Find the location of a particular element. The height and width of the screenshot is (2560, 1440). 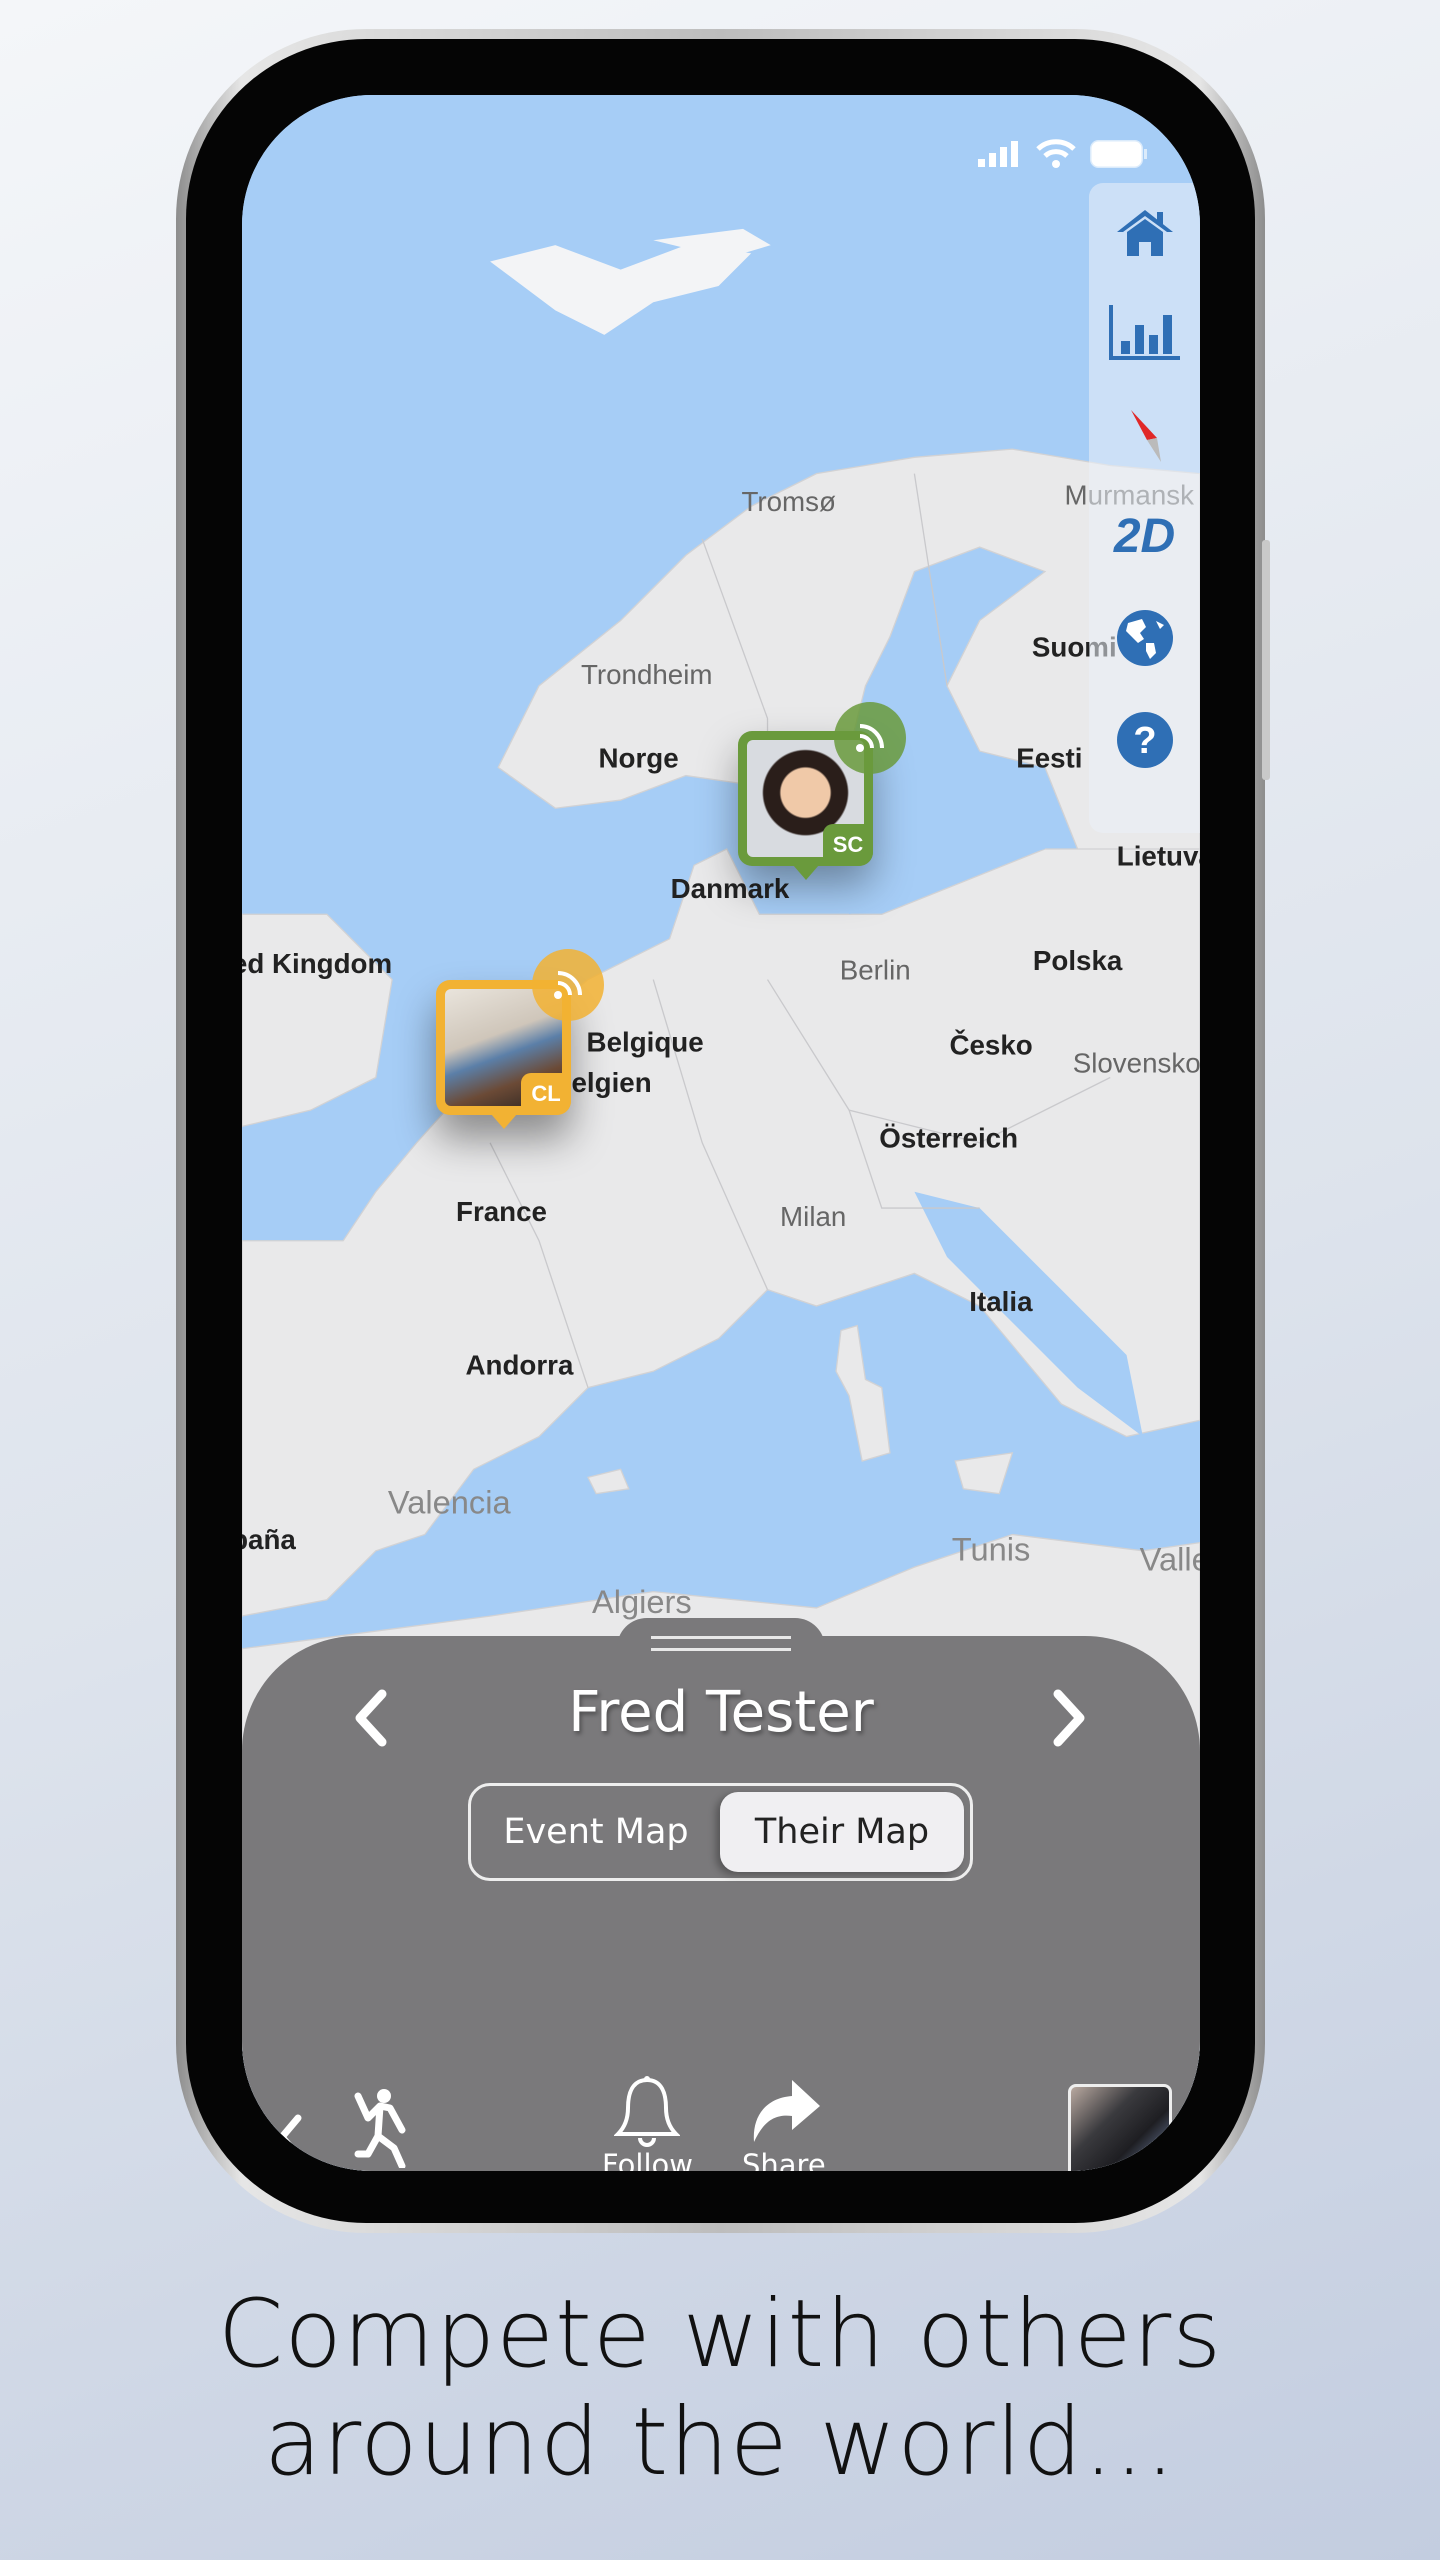

map-label: United Kingdom is located at coordinates (317, 963).